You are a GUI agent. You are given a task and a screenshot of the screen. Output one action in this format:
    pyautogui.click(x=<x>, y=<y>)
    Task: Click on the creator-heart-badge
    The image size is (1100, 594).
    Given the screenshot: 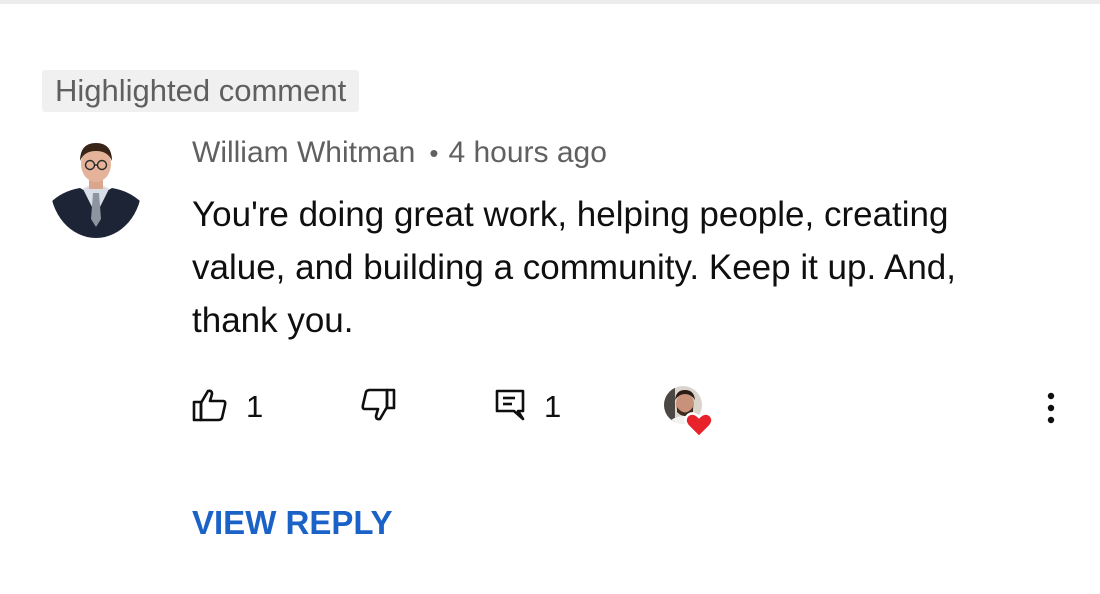 What is the action you would take?
    pyautogui.click(x=690, y=412)
    